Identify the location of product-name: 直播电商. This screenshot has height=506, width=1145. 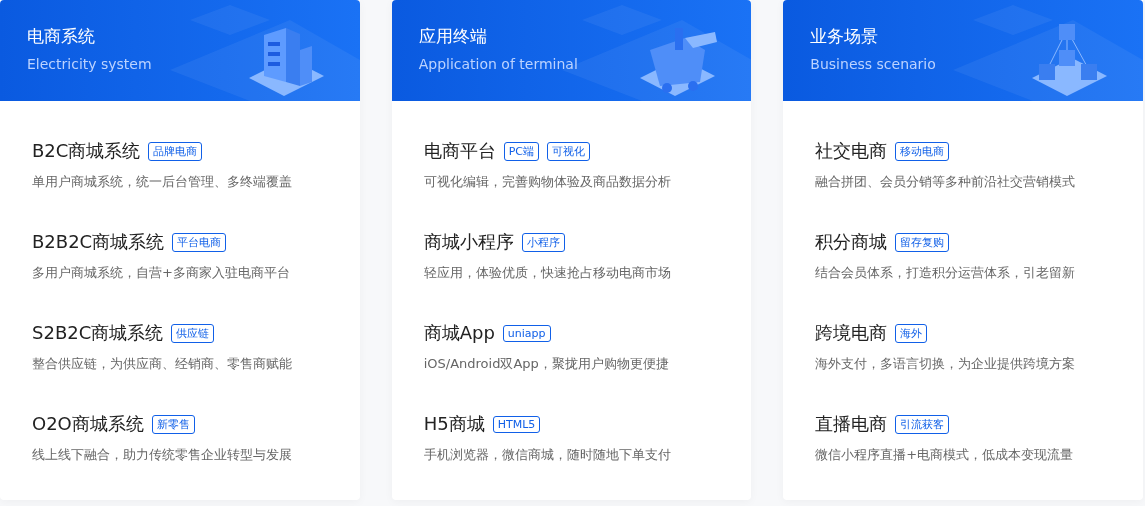
(851, 424).